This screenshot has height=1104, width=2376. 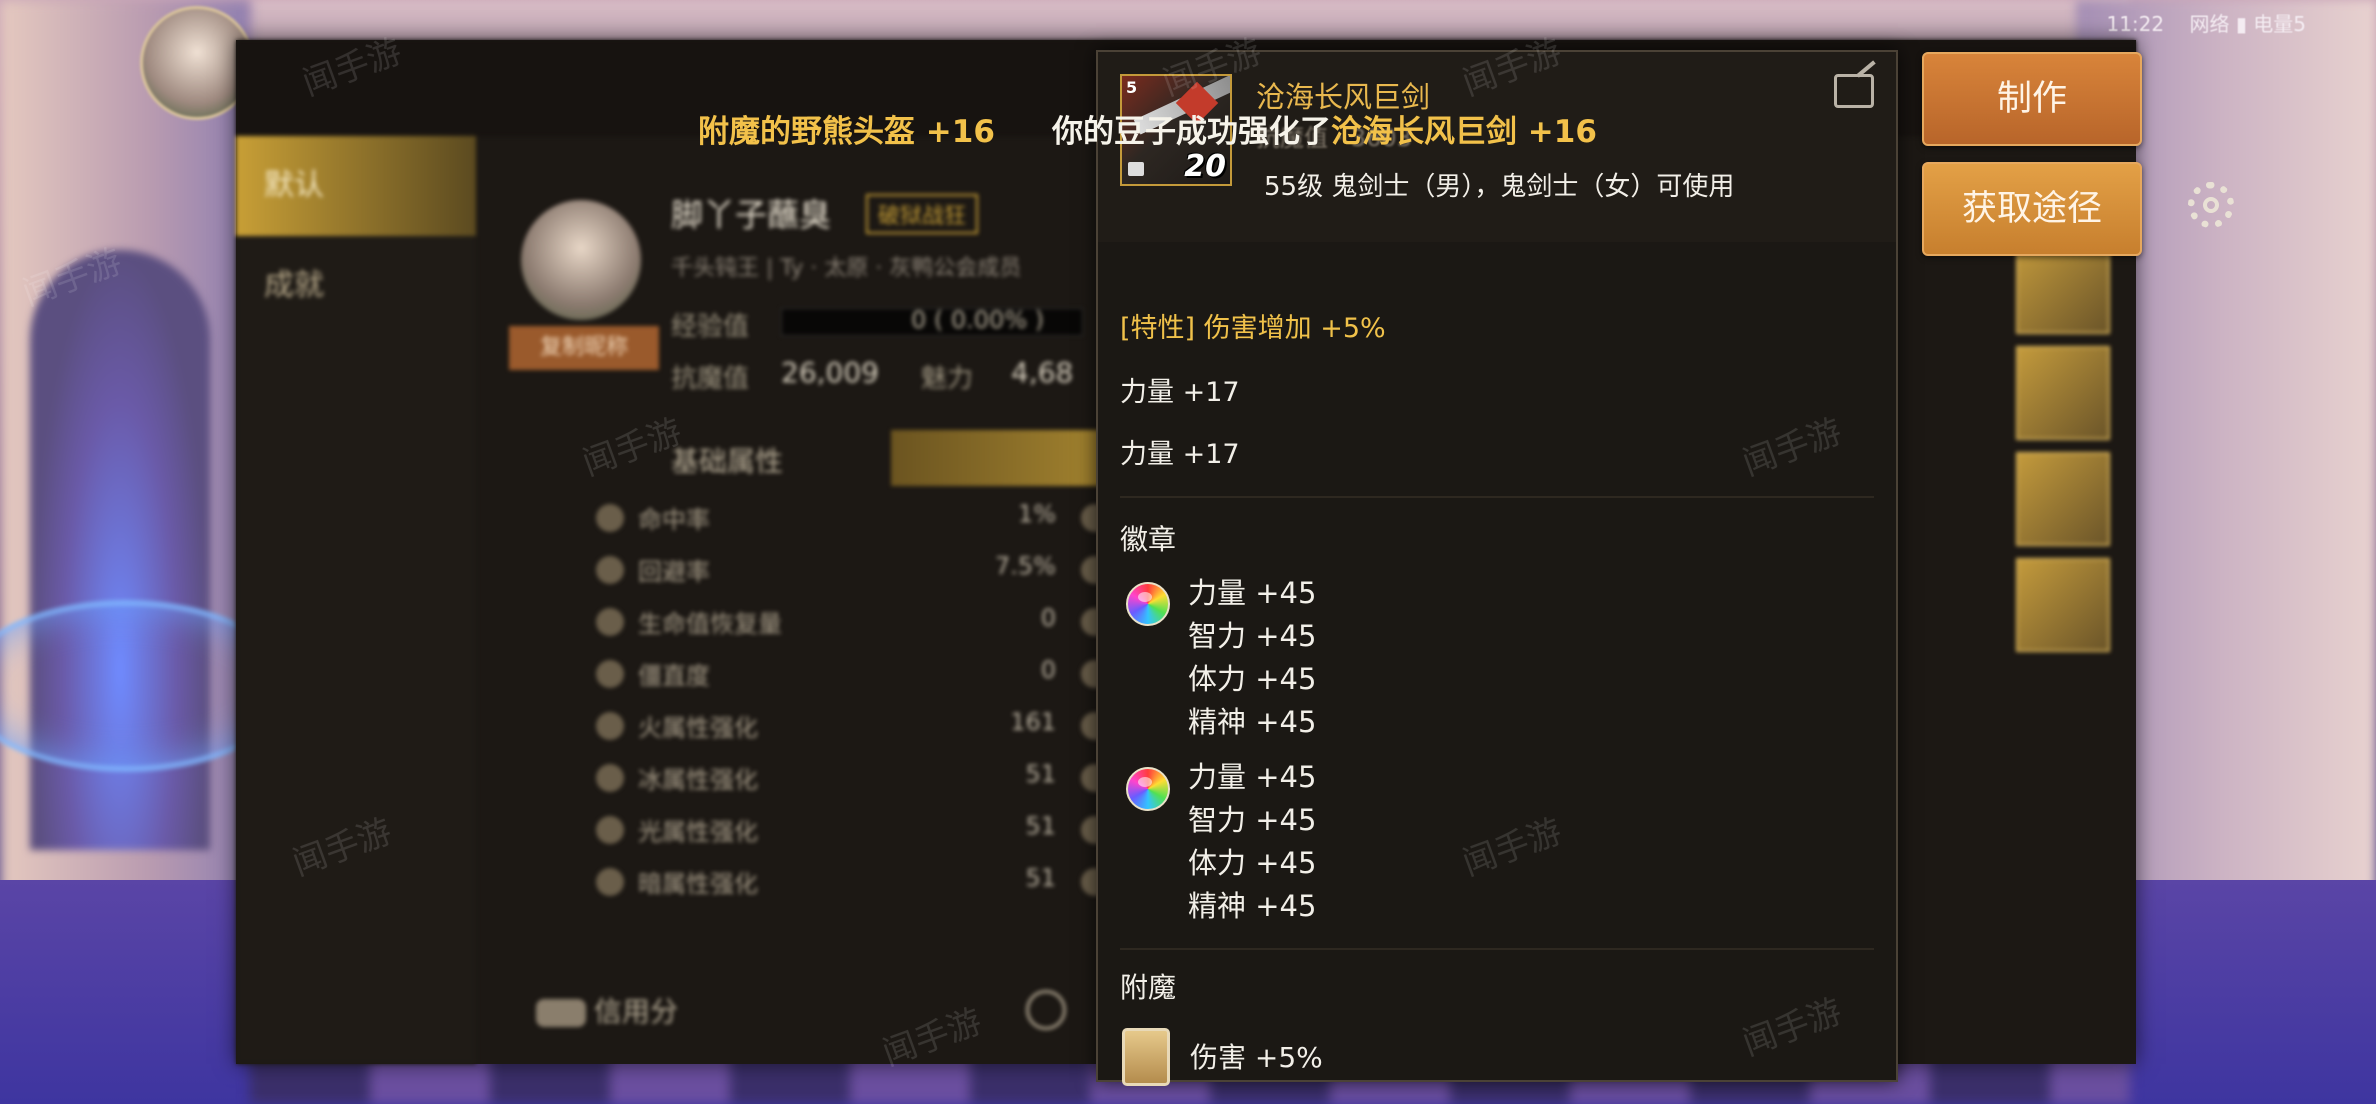 I want to click on stat-row: 生命值恢复量 0, so click(x=826, y=624).